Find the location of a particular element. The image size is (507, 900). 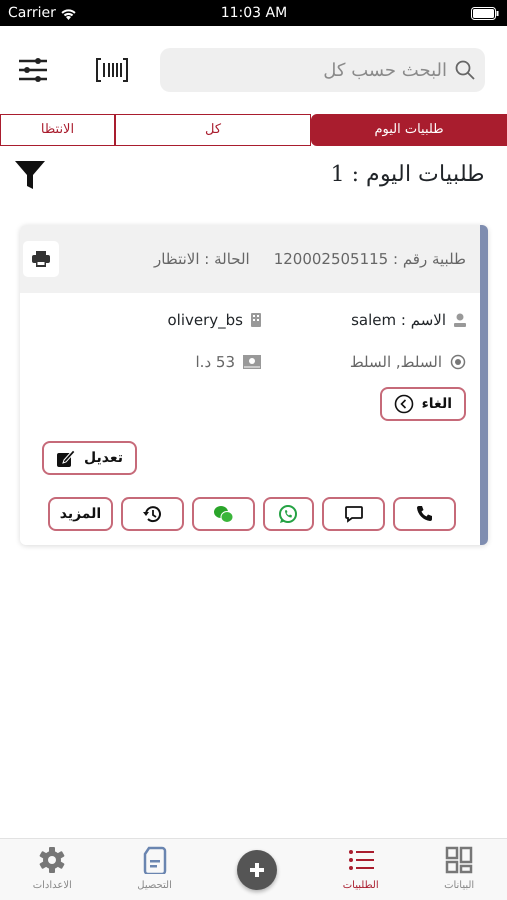

cash-icon is located at coordinates (252, 362).